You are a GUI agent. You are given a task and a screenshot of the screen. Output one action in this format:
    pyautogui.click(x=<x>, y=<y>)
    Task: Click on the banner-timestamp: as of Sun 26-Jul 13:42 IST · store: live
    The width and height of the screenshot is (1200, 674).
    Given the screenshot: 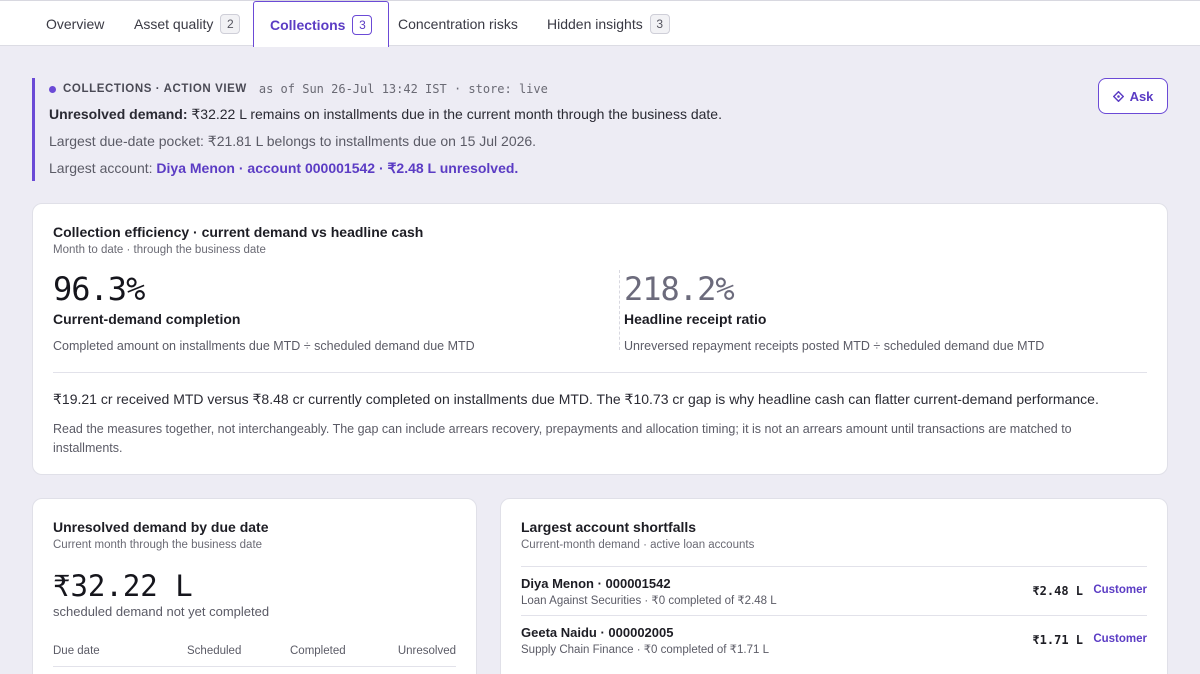 What is the action you would take?
    pyautogui.click(x=403, y=89)
    